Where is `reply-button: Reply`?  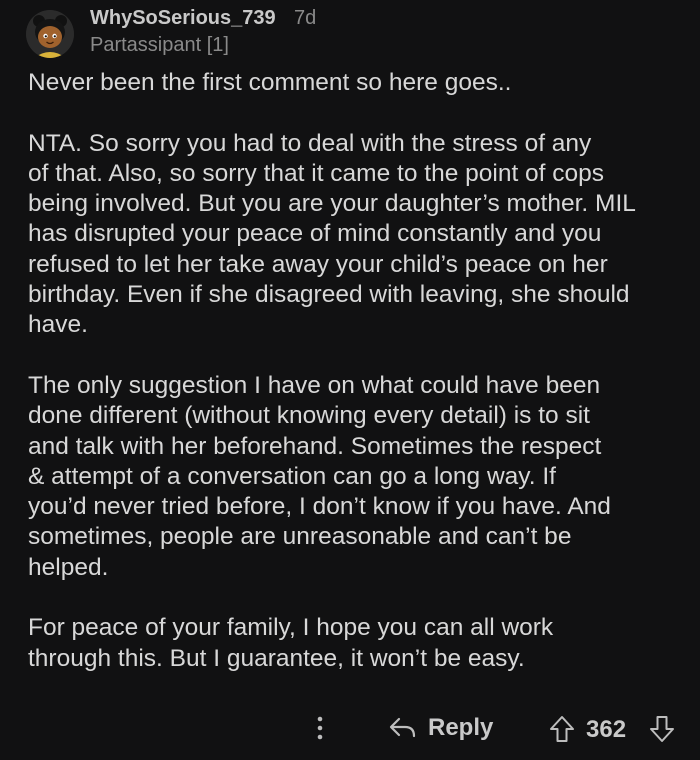
reply-button: Reply is located at coordinates (440, 728).